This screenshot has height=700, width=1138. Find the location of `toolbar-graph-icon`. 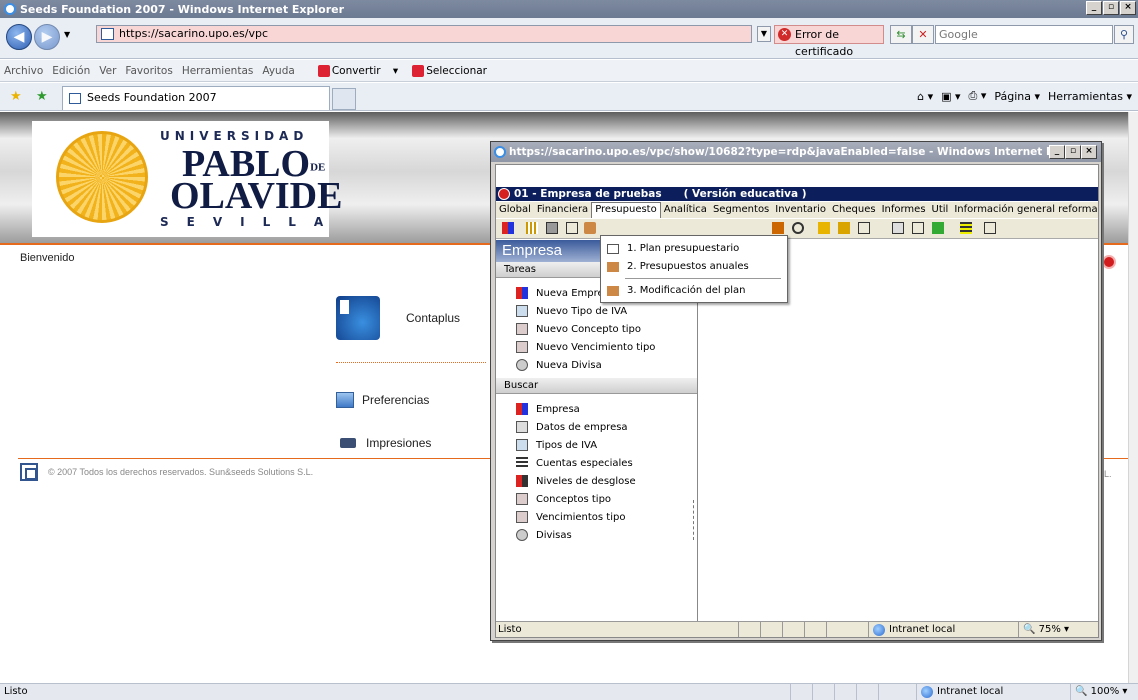

toolbar-graph-icon is located at coordinates (824, 228).